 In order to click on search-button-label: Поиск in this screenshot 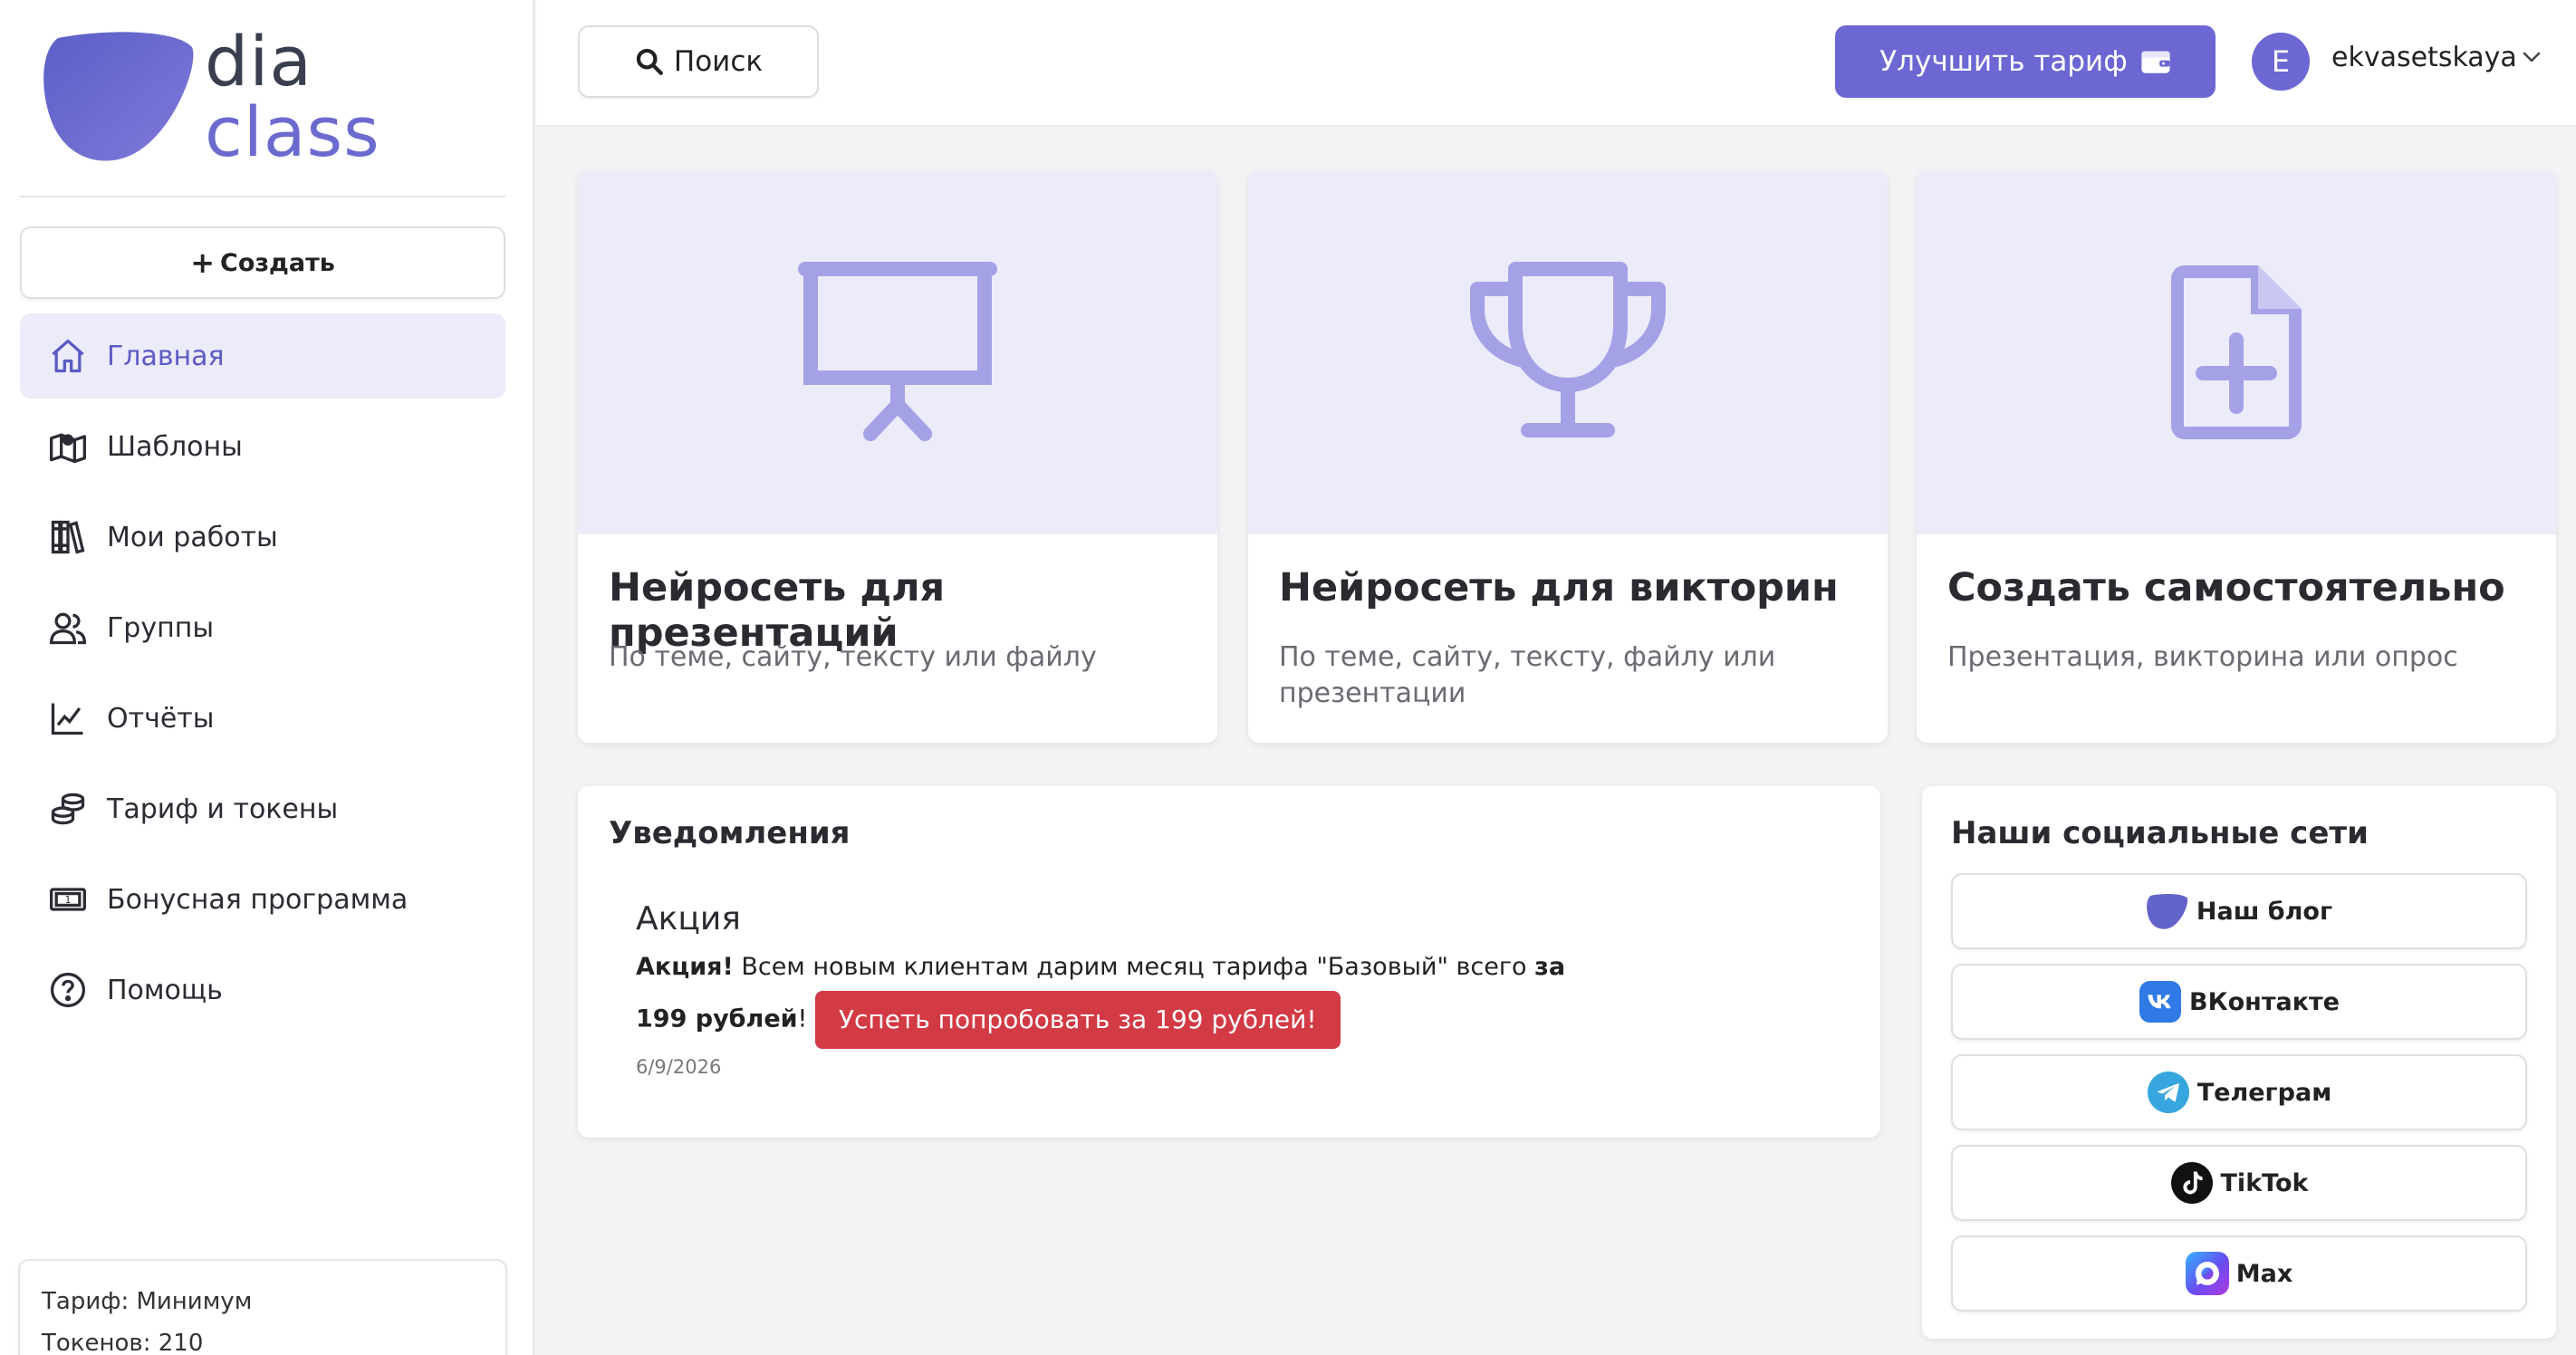, I will do `click(718, 61)`.